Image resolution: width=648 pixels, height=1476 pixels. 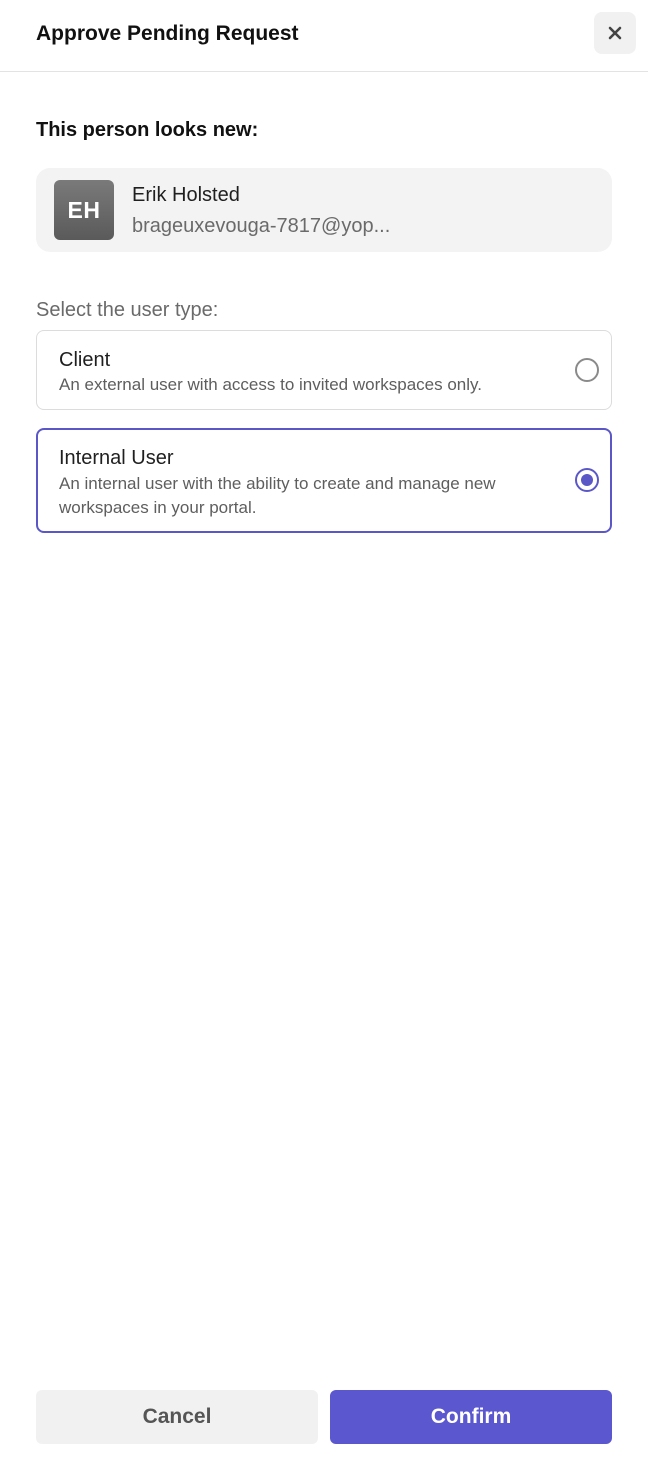 What do you see at coordinates (324, 36) in the screenshot?
I see `dialog-header: Approve Pending Request` at bounding box center [324, 36].